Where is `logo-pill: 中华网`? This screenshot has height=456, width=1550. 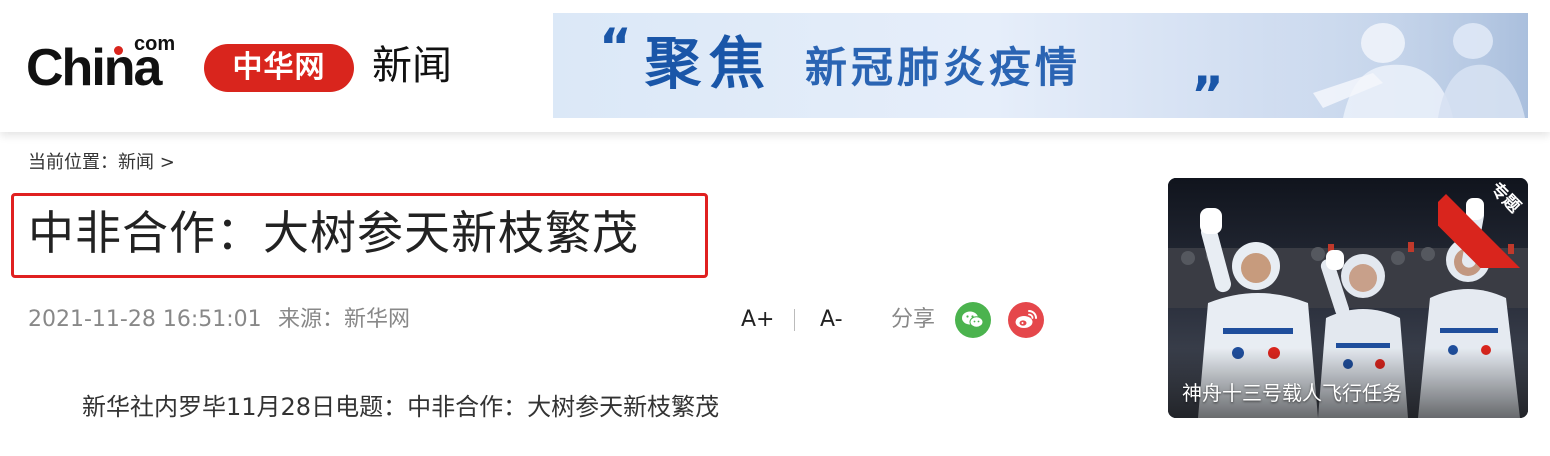 logo-pill: 中华网 is located at coordinates (279, 68).